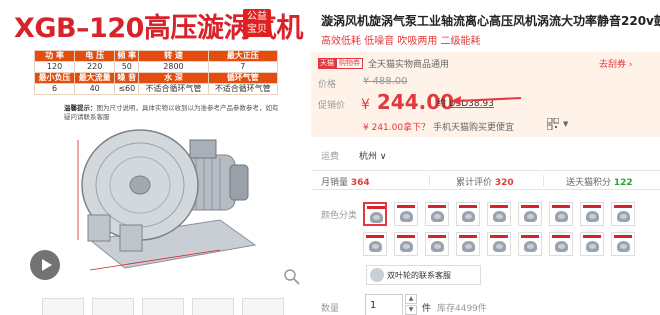  I want to click on note-text: 图为尺寸说明，具体实物以收到以为准参考产品参数参考，如有疑问请联系客服, so click(171, 112).